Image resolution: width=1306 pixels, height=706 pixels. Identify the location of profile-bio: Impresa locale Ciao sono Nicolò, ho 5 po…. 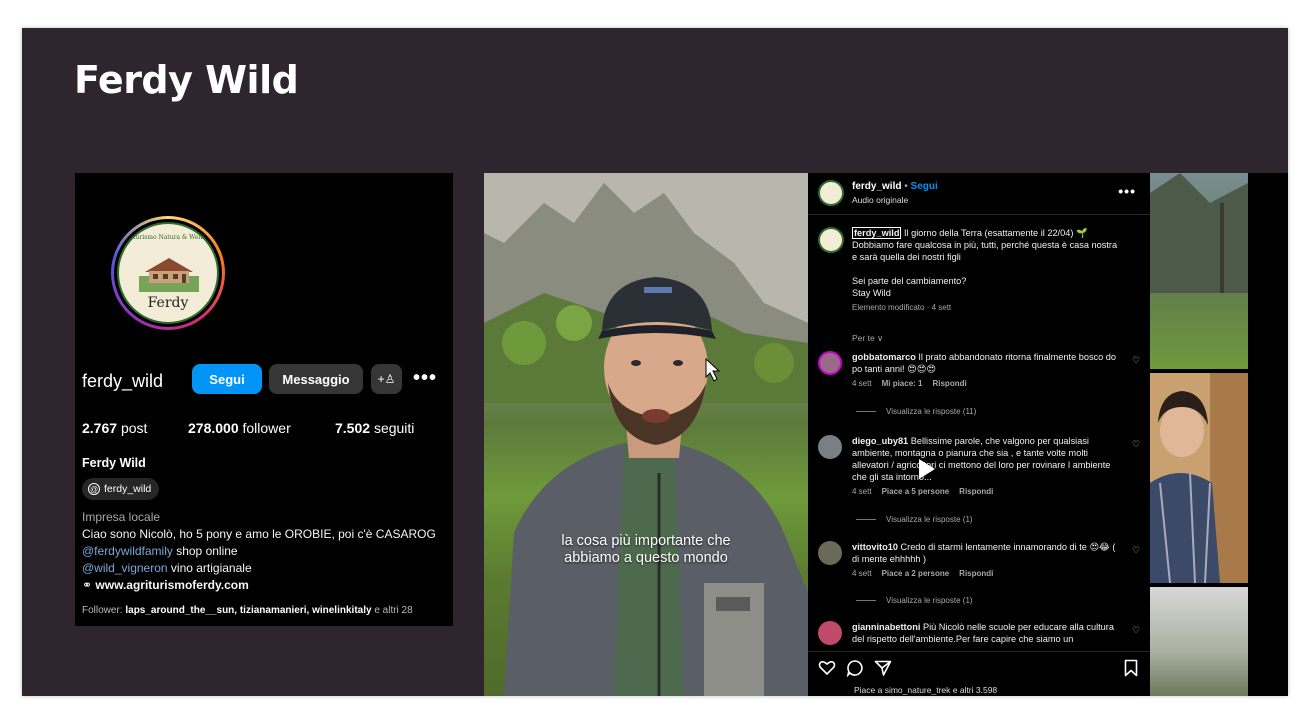
(267, 551).